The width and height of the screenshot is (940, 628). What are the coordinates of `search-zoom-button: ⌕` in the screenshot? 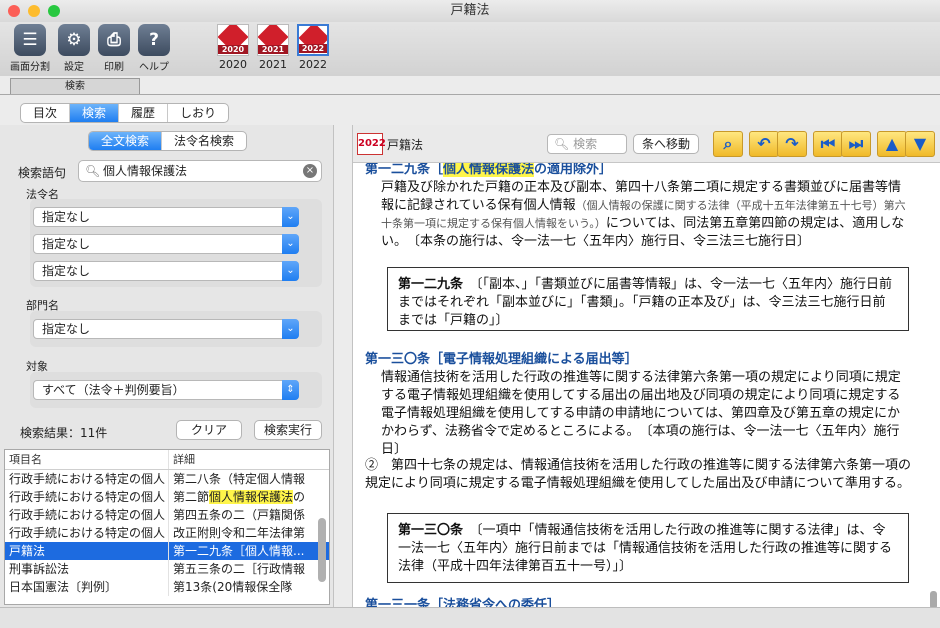 It's located at (728, 144).